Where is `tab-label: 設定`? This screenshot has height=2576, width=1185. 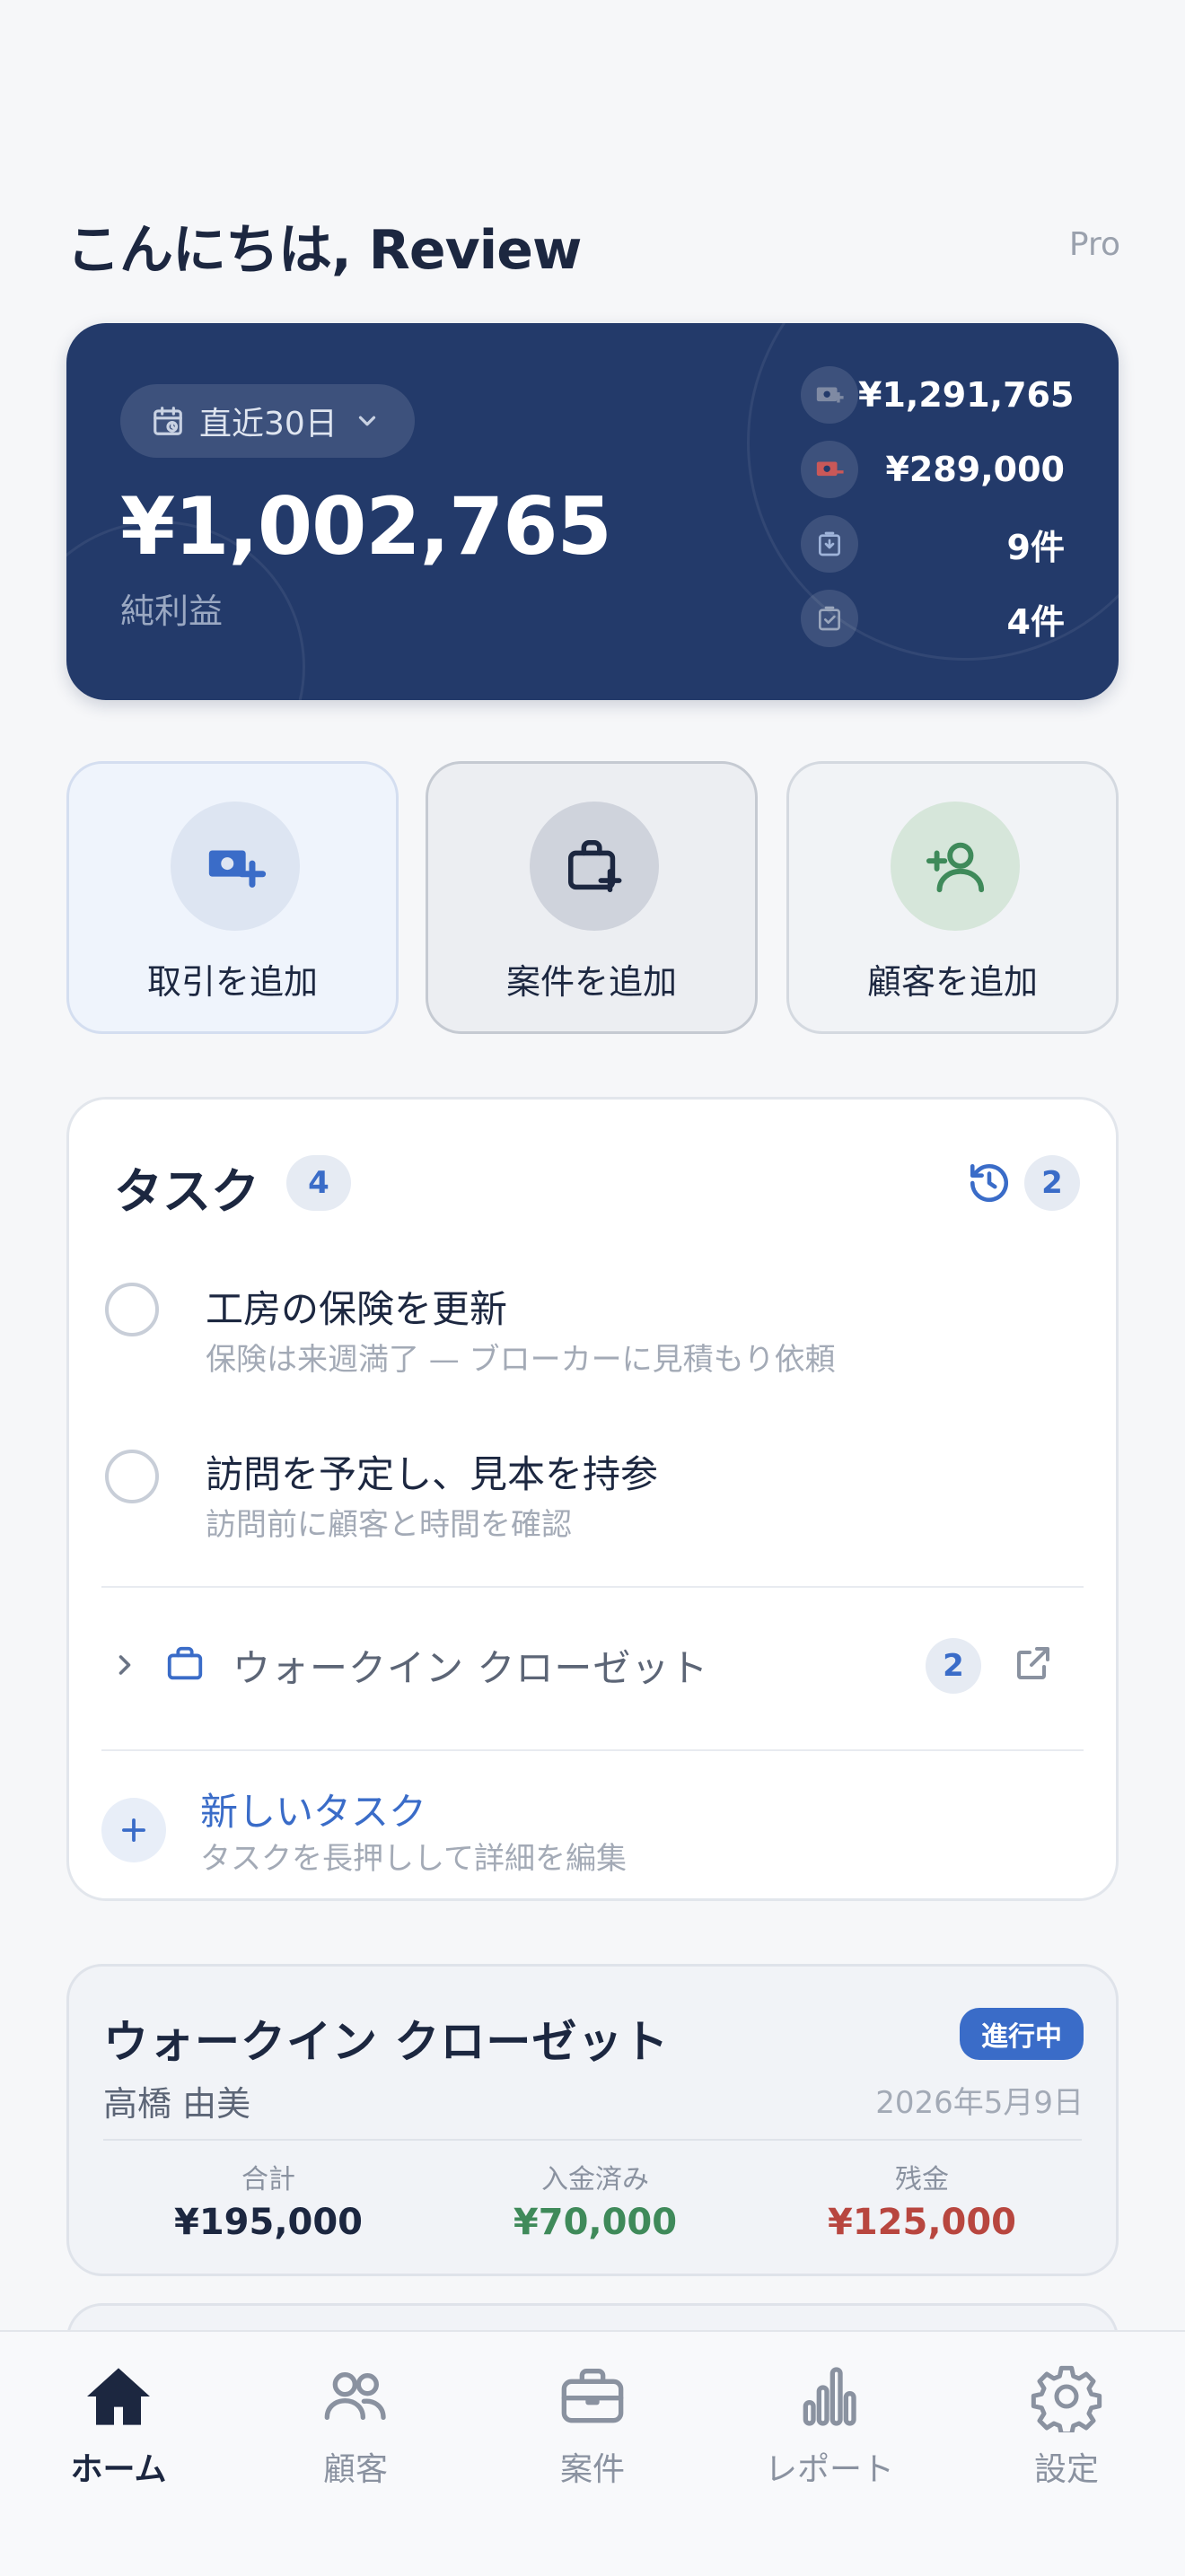
tab-label: 設定 is located at coordinates (1066, 2469).